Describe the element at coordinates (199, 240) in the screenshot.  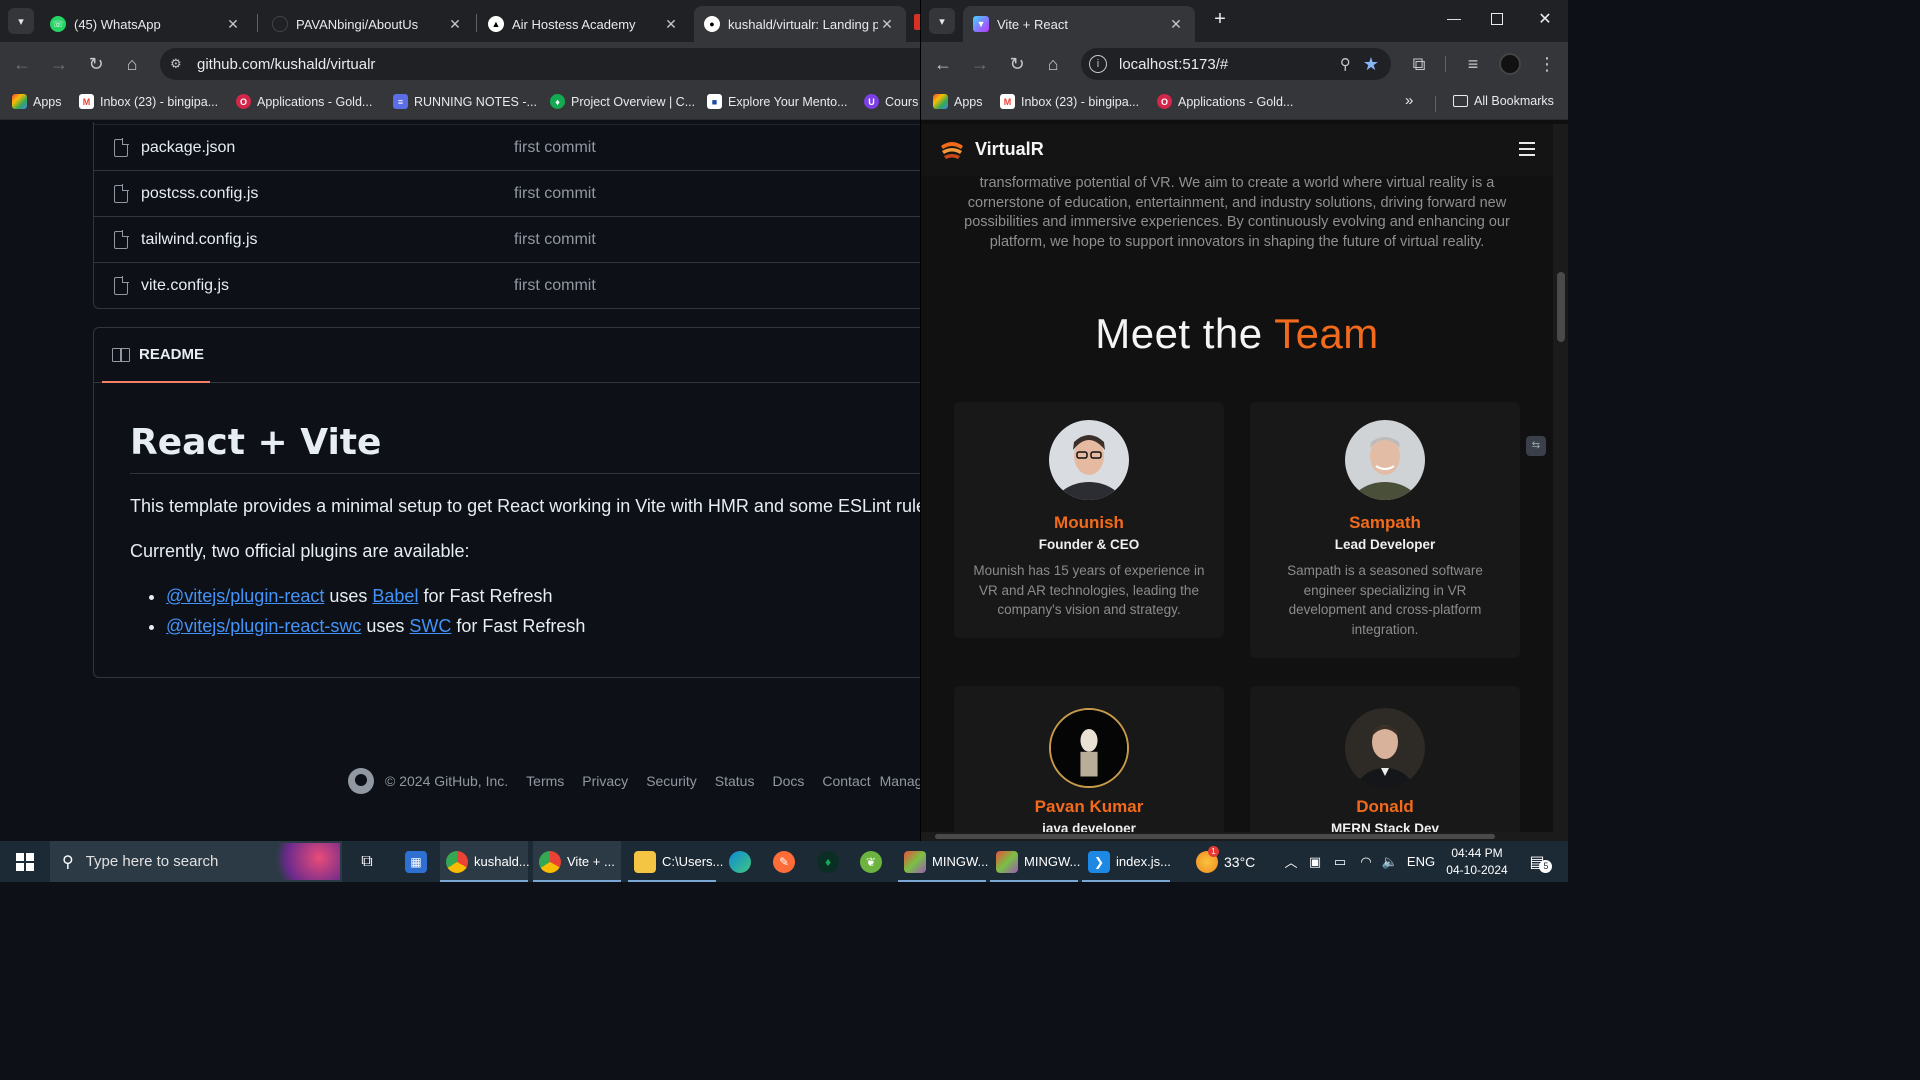
I see `file-name: tailwind.config.js` at that location.